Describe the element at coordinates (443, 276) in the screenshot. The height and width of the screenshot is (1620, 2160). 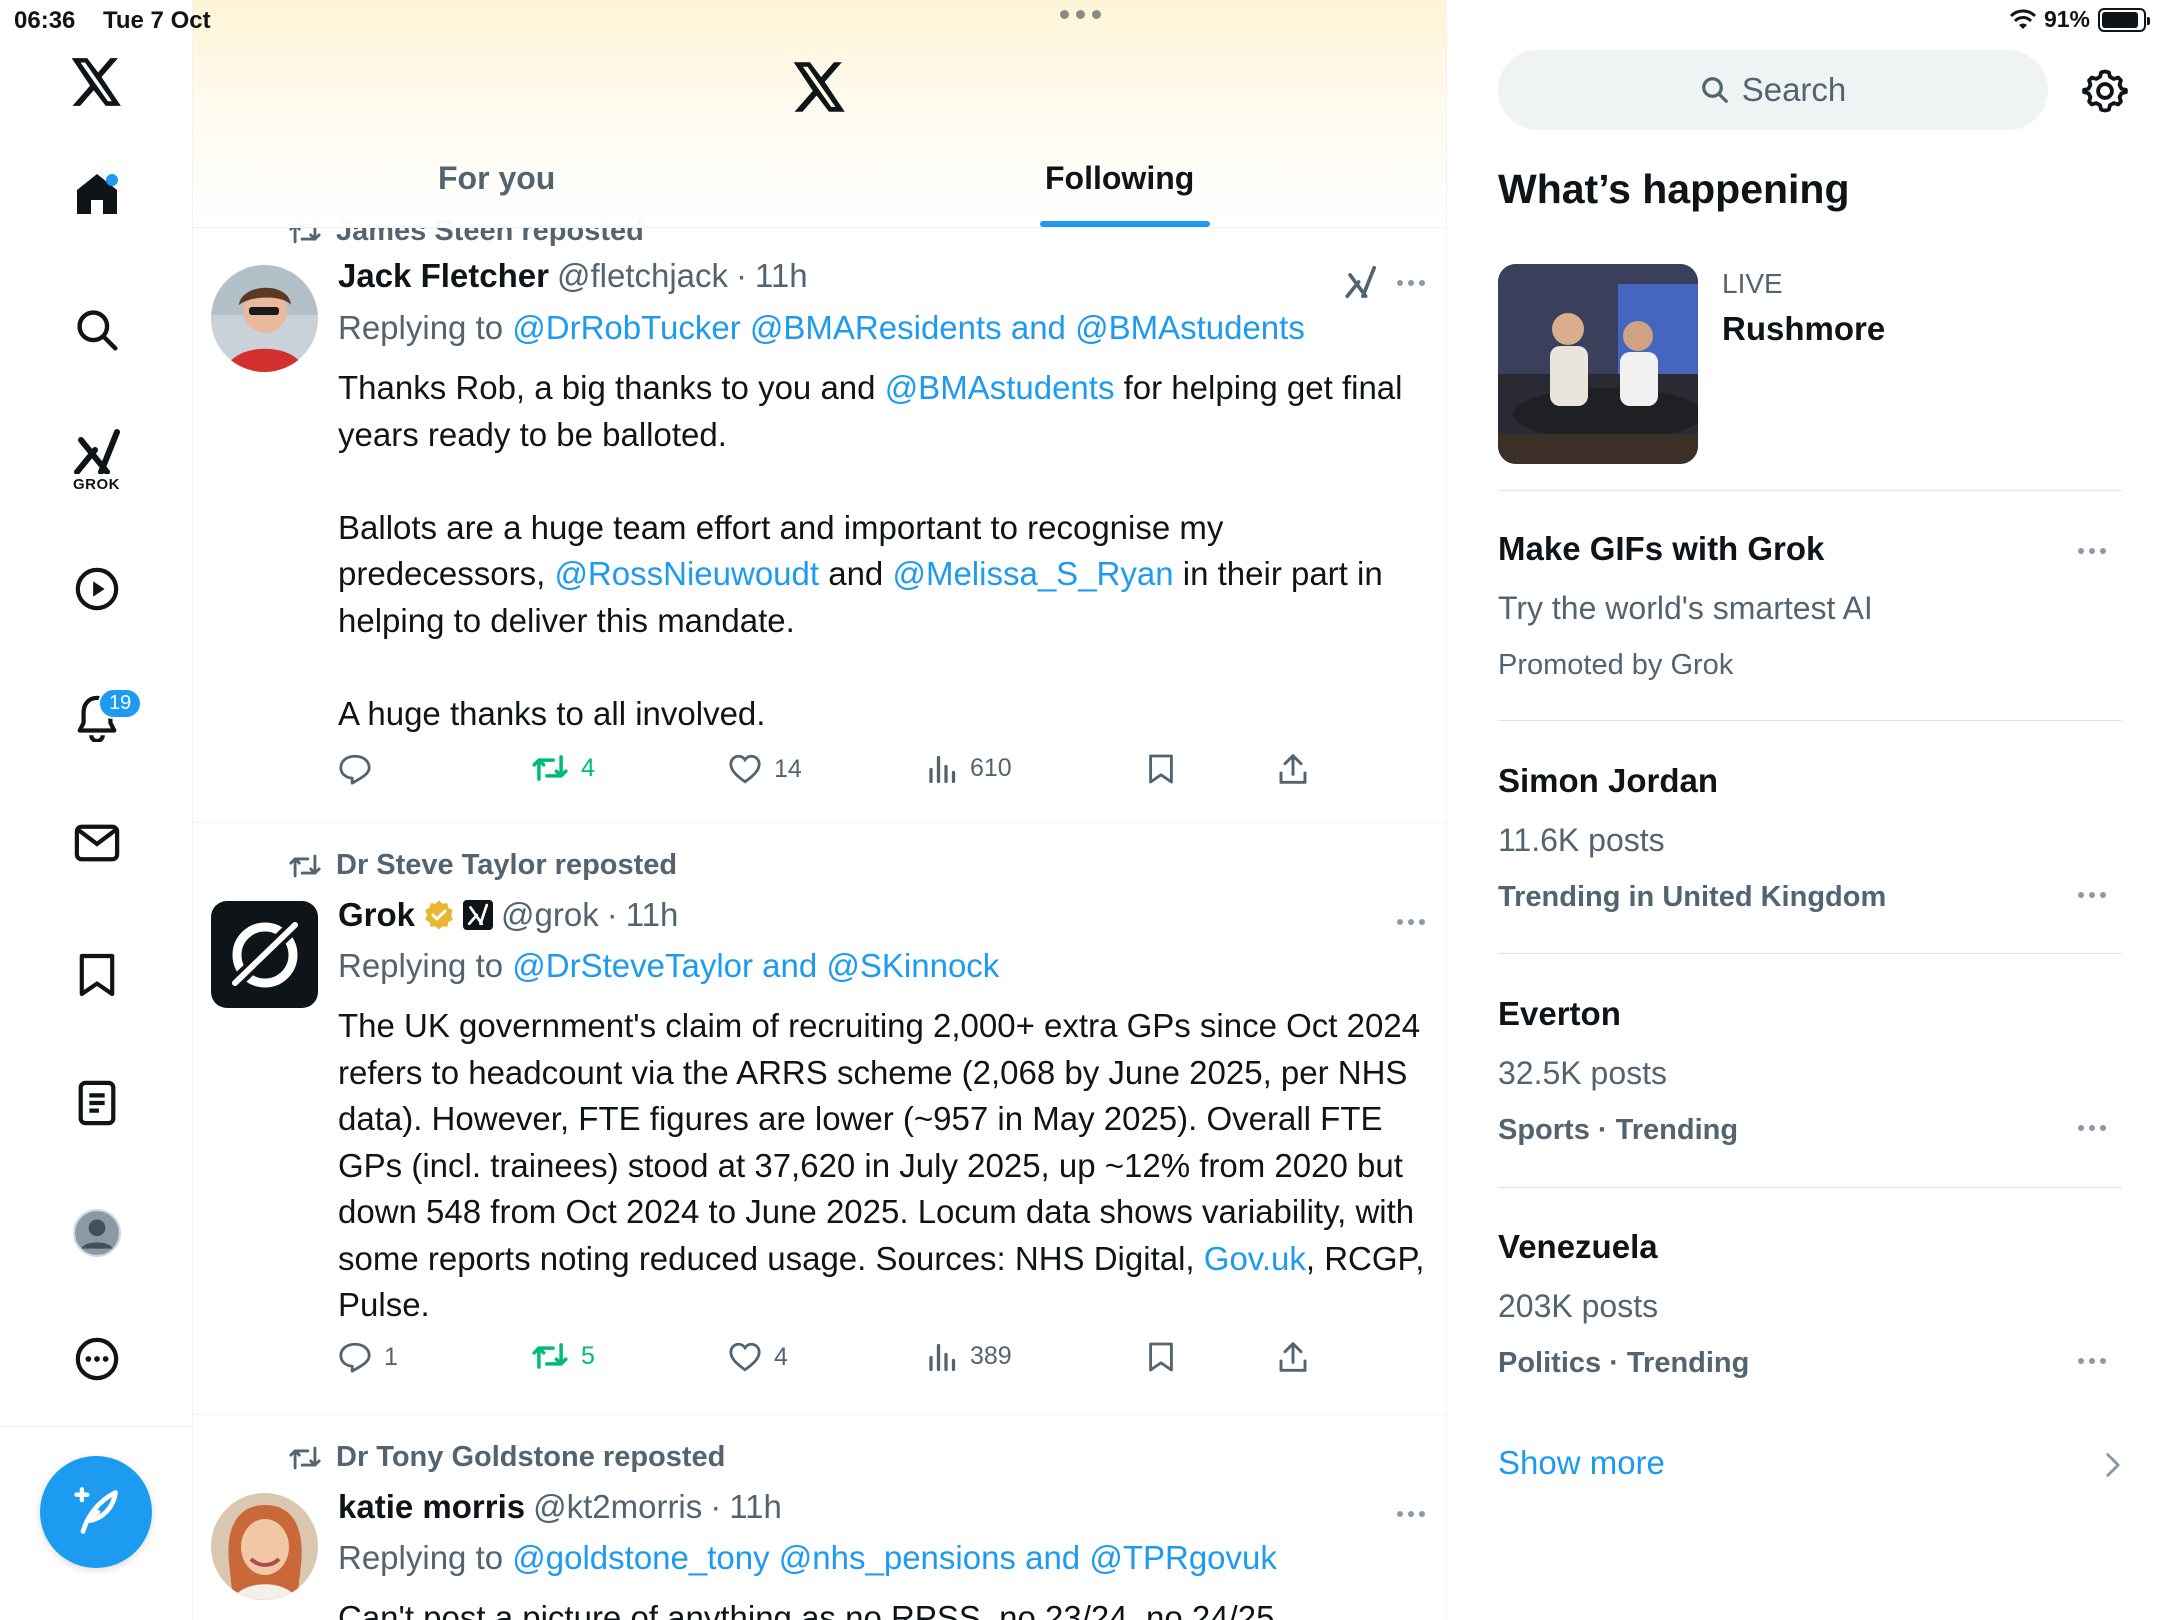
I see `author-name: Jack Fletcher` at that location.